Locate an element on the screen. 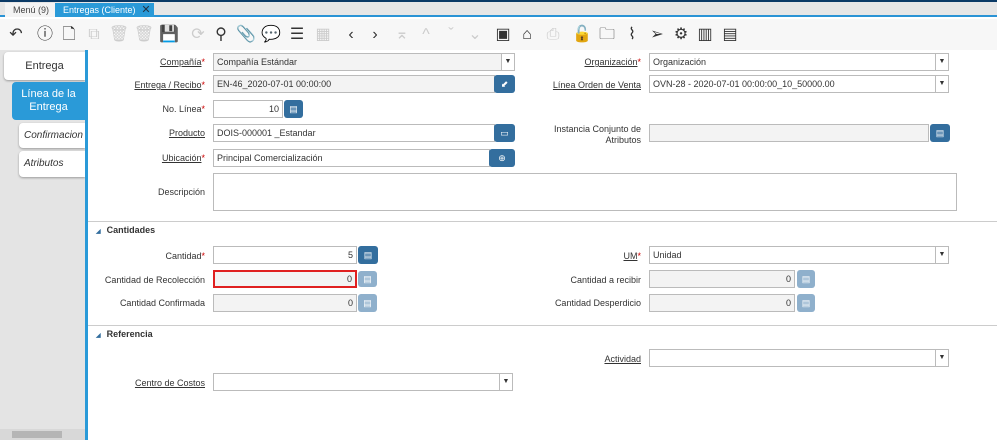 The image size is (997, 440). attachment-icon: 📎 is located at coordinates (246, 35).